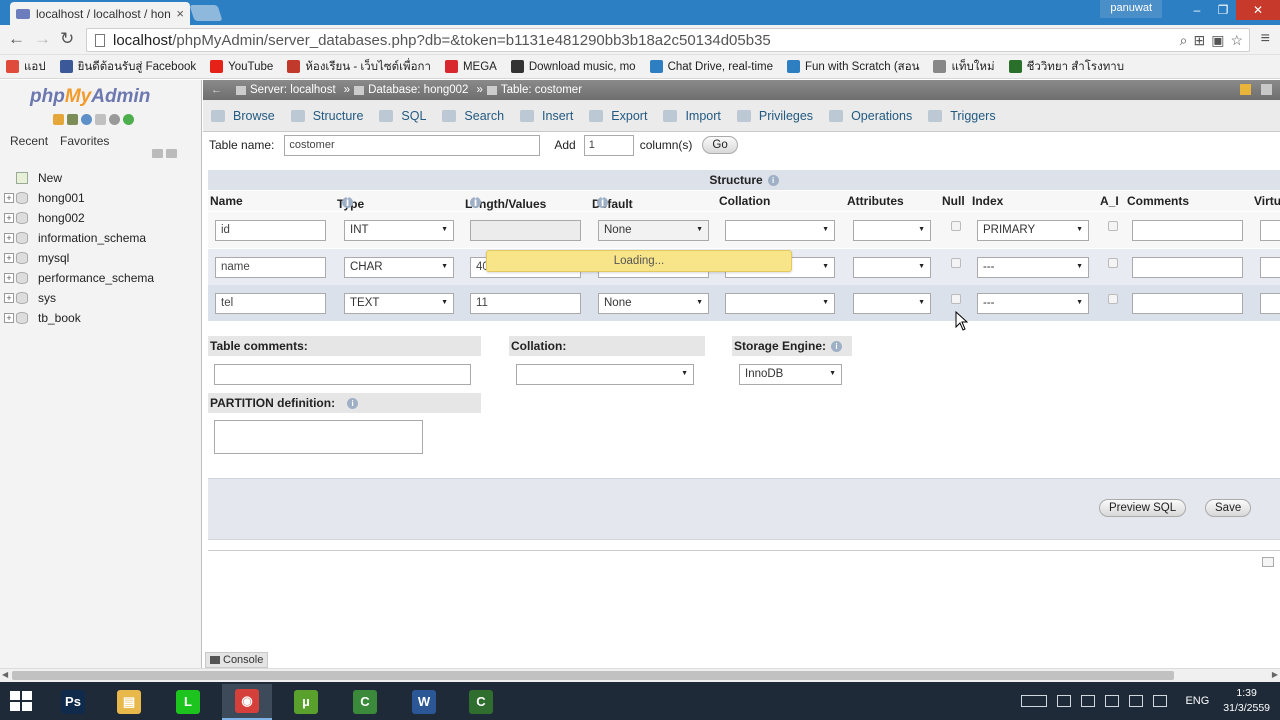  Describe the element at coordinates (270, 303) in the screenshot. I see `field-name-input: tel` at that location.